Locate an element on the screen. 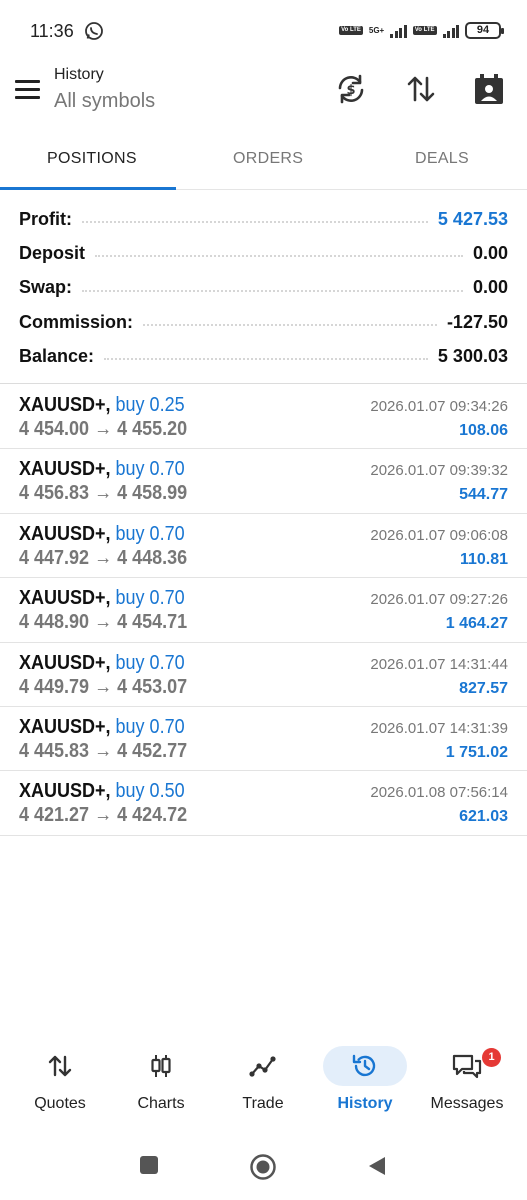 This screenshot has height=1200, width=527. position-prices: 4 421.27 → 4 424.72 is located at coordinates (103, 815).